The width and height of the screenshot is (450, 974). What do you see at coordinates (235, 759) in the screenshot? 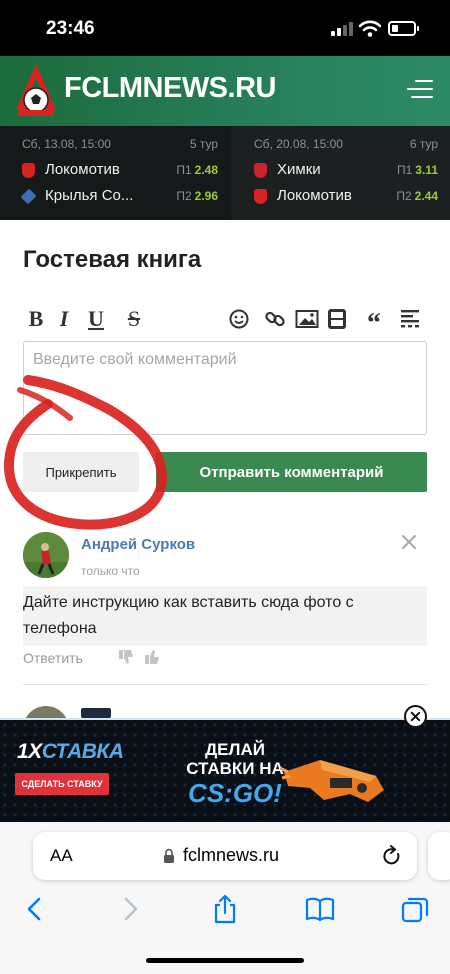
I see `ad-headline: ДЕЛАЙ СТАВКИ НА` at bounding box center [235, 759].